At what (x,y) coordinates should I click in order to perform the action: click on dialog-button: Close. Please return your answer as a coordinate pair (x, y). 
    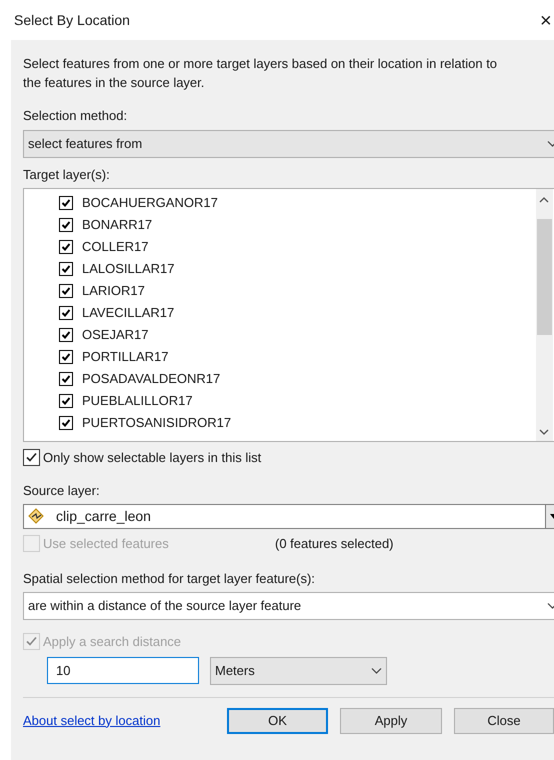
    Looking at the image, I should click on (504, 721).